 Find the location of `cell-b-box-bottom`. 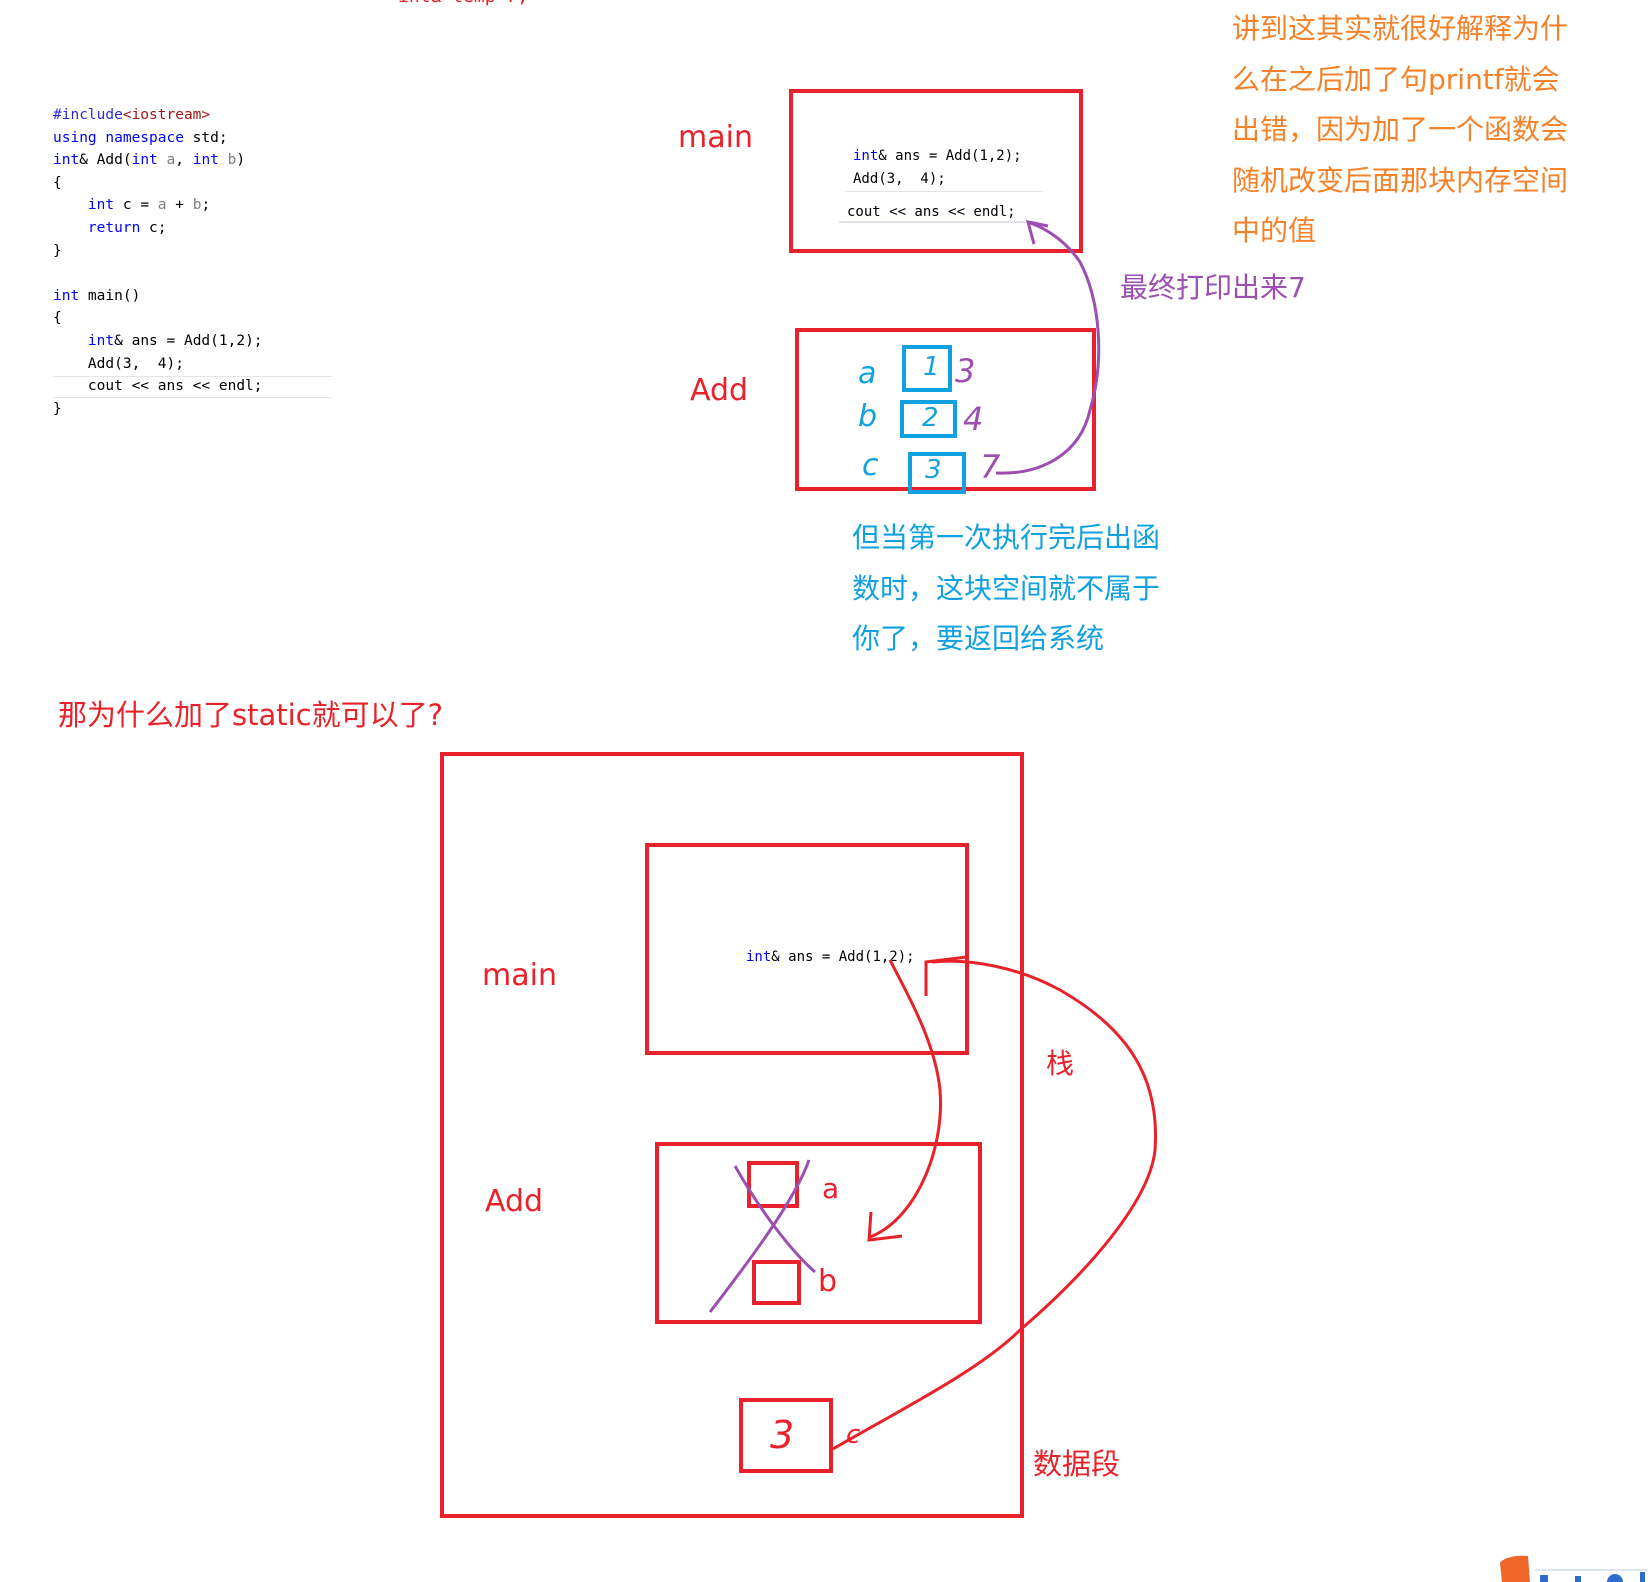

cell-b-box-bottom is located at coordinates (776, 1282).